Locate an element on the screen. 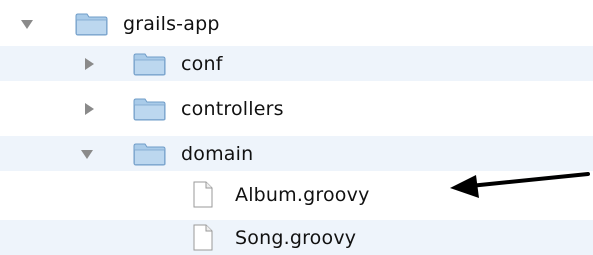  tree-item-label: Album.groovy is located at coordinates (302, 195).